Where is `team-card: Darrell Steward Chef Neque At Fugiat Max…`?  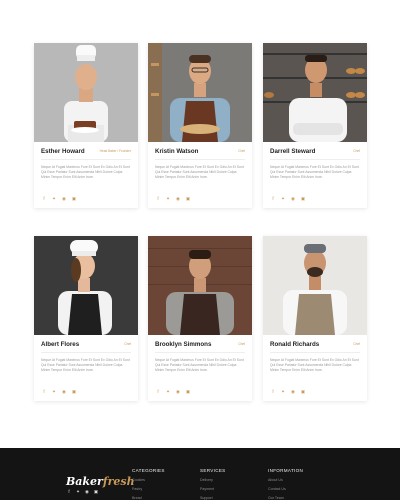
team-card: Darrell Steward Chef Neque At Fugiat Max… is located at coordinates (315, 125).